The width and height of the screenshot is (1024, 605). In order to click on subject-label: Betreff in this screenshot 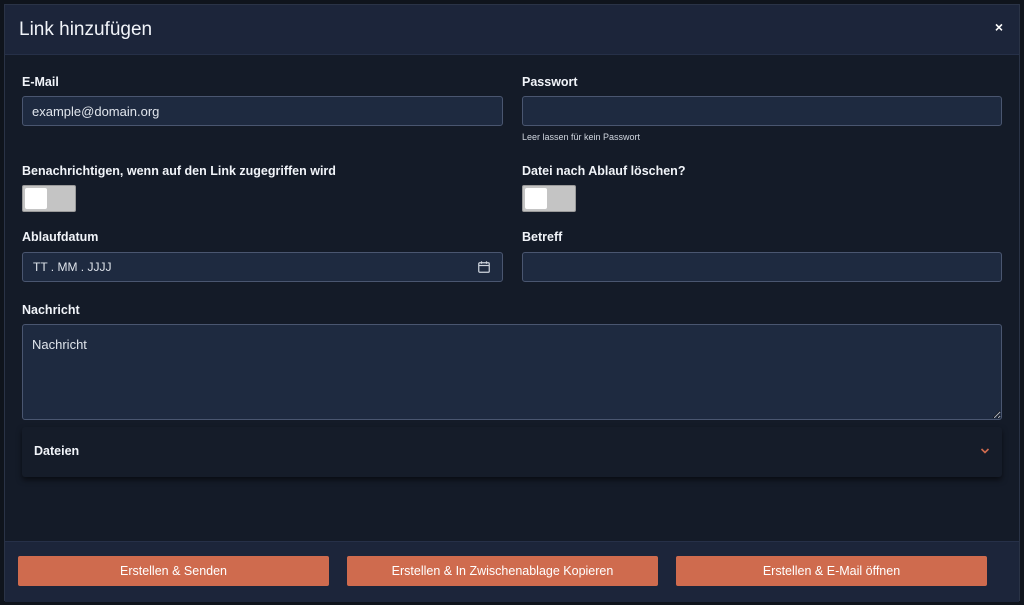, I will do `click(542, 237)`.